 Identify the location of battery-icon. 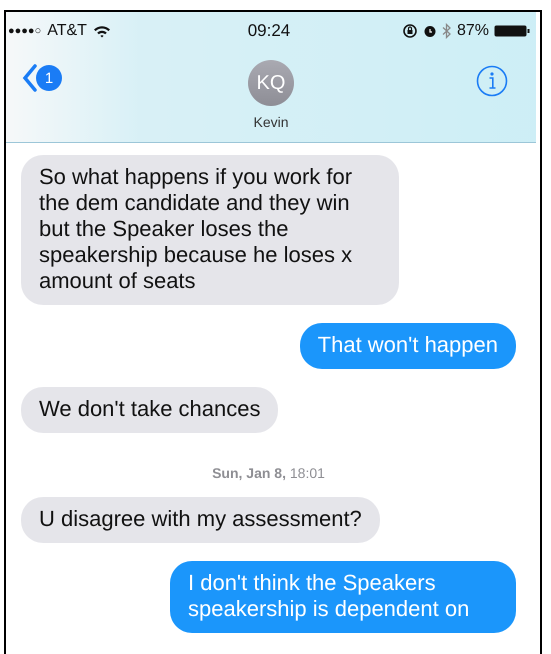
(512, 31).